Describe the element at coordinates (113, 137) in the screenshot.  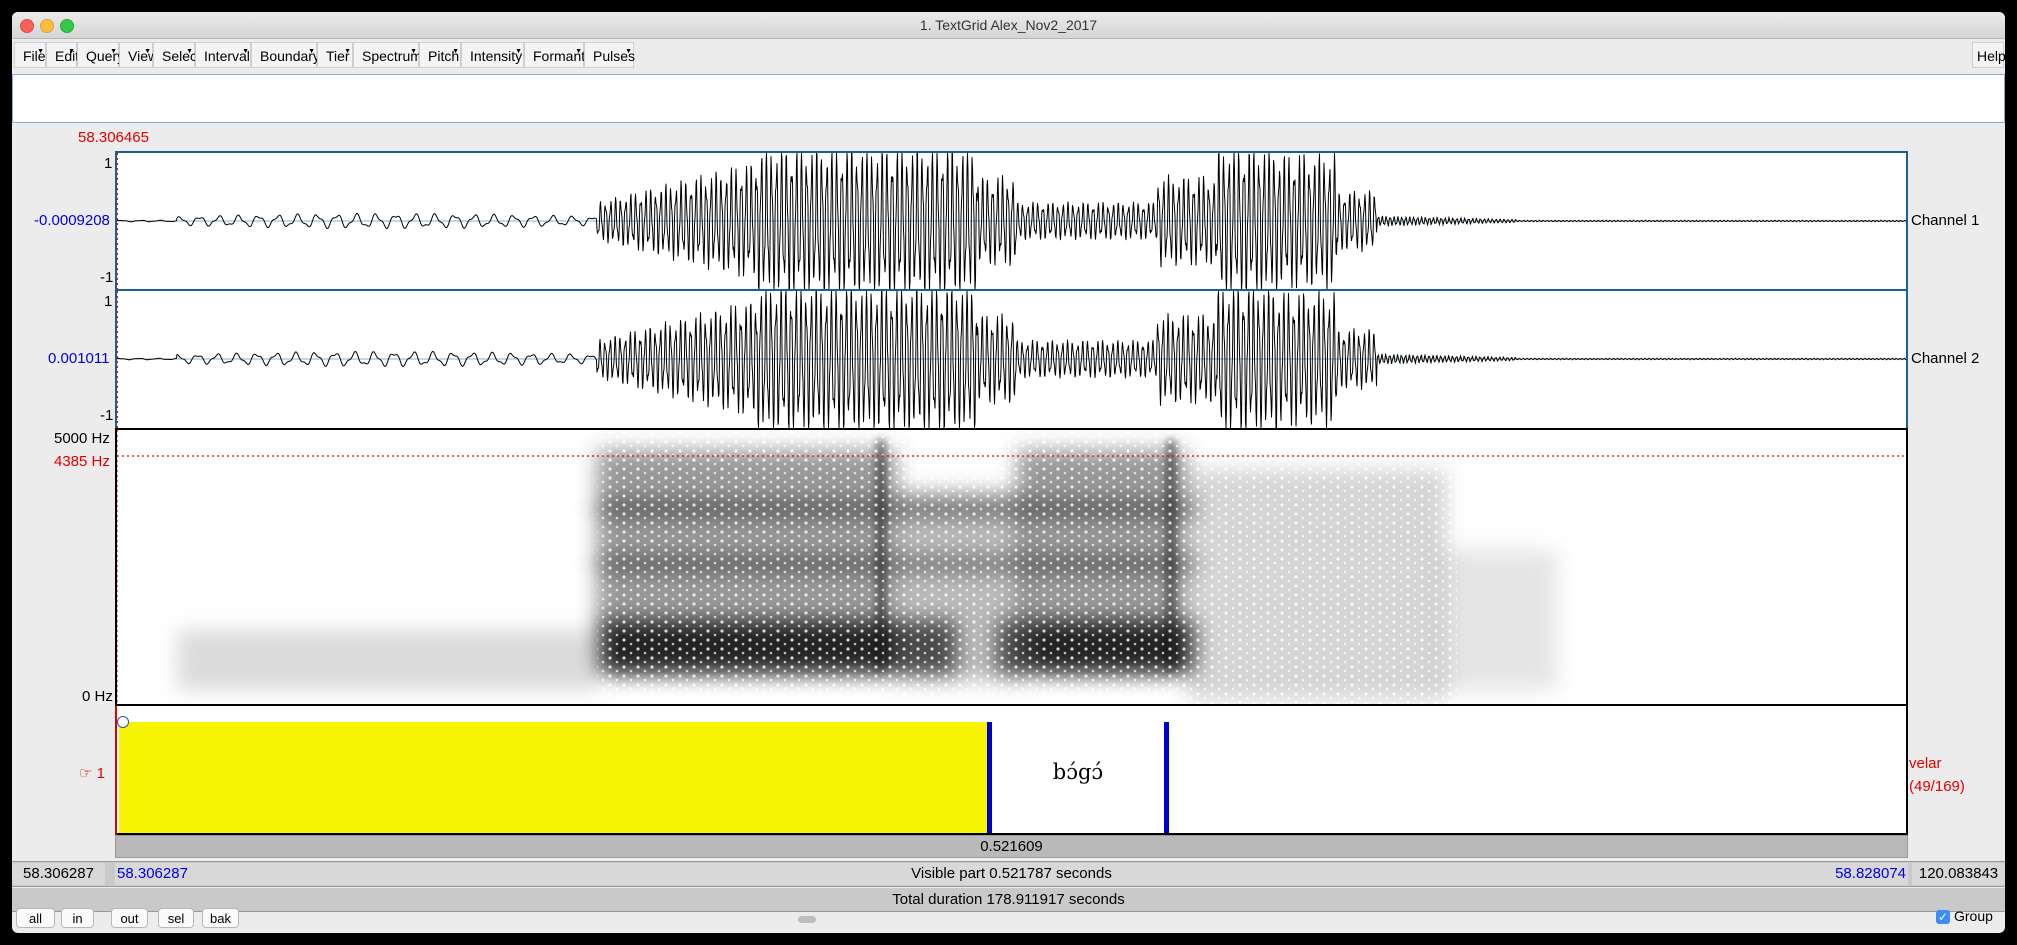
I see `cursor-time-label: 58.306465` at that location.